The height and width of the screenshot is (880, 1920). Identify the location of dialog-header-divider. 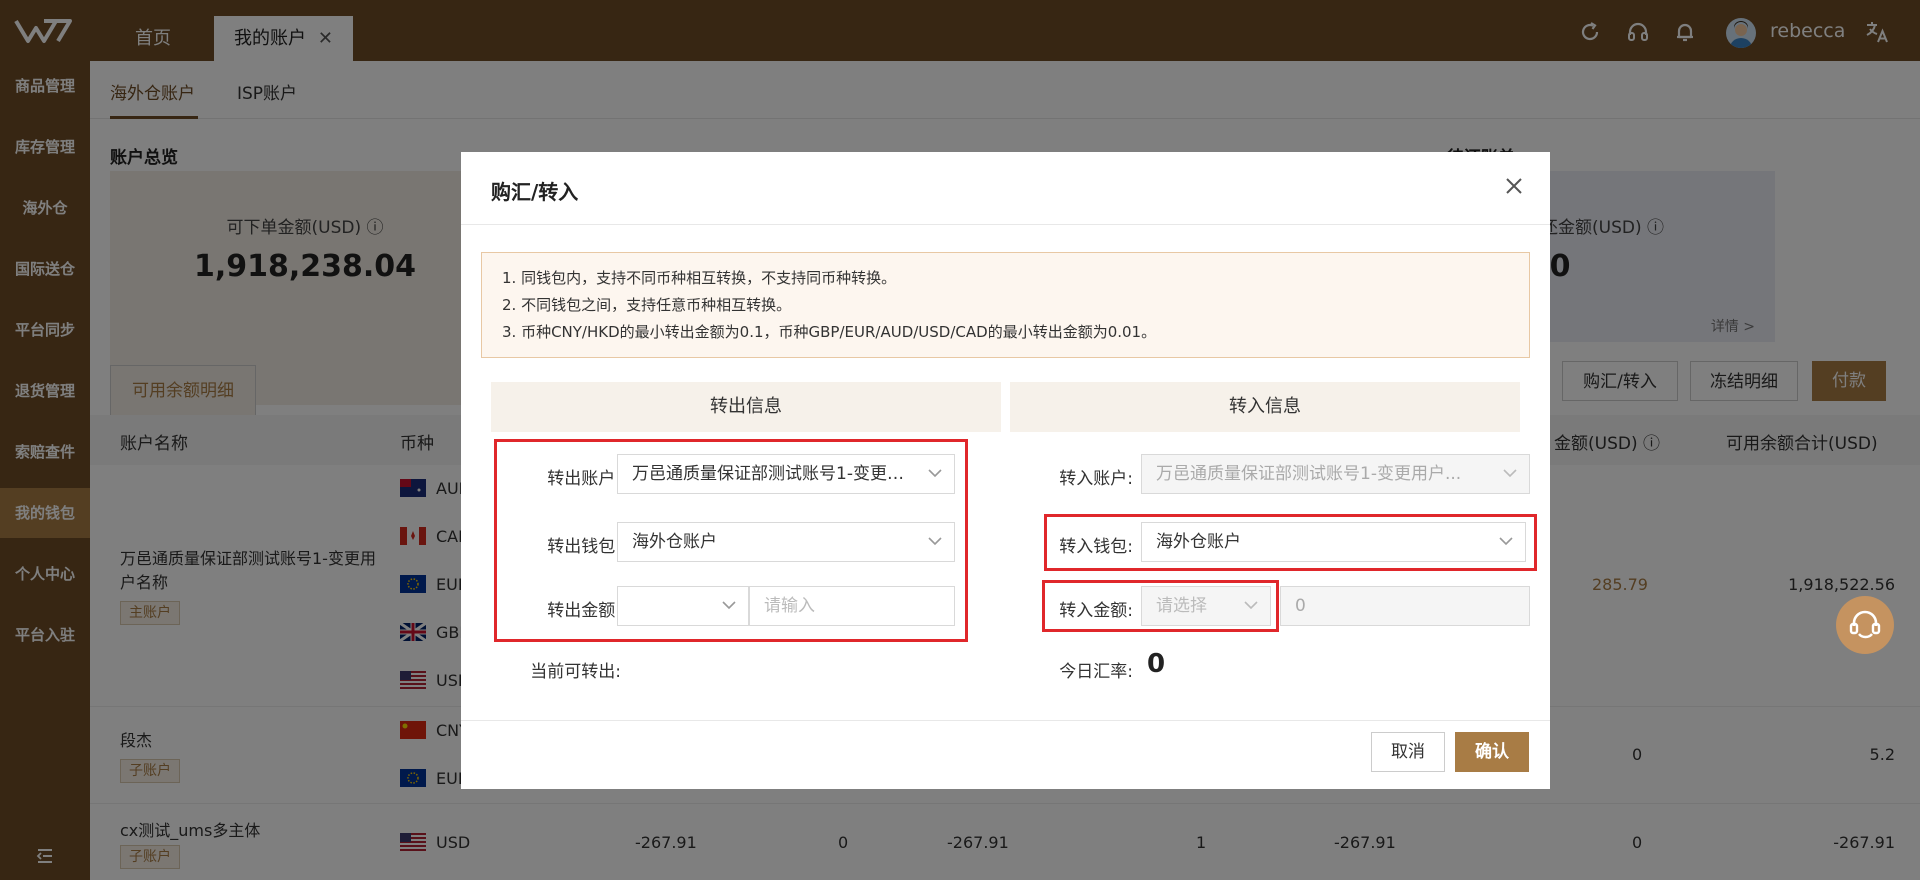
(1005, 224).